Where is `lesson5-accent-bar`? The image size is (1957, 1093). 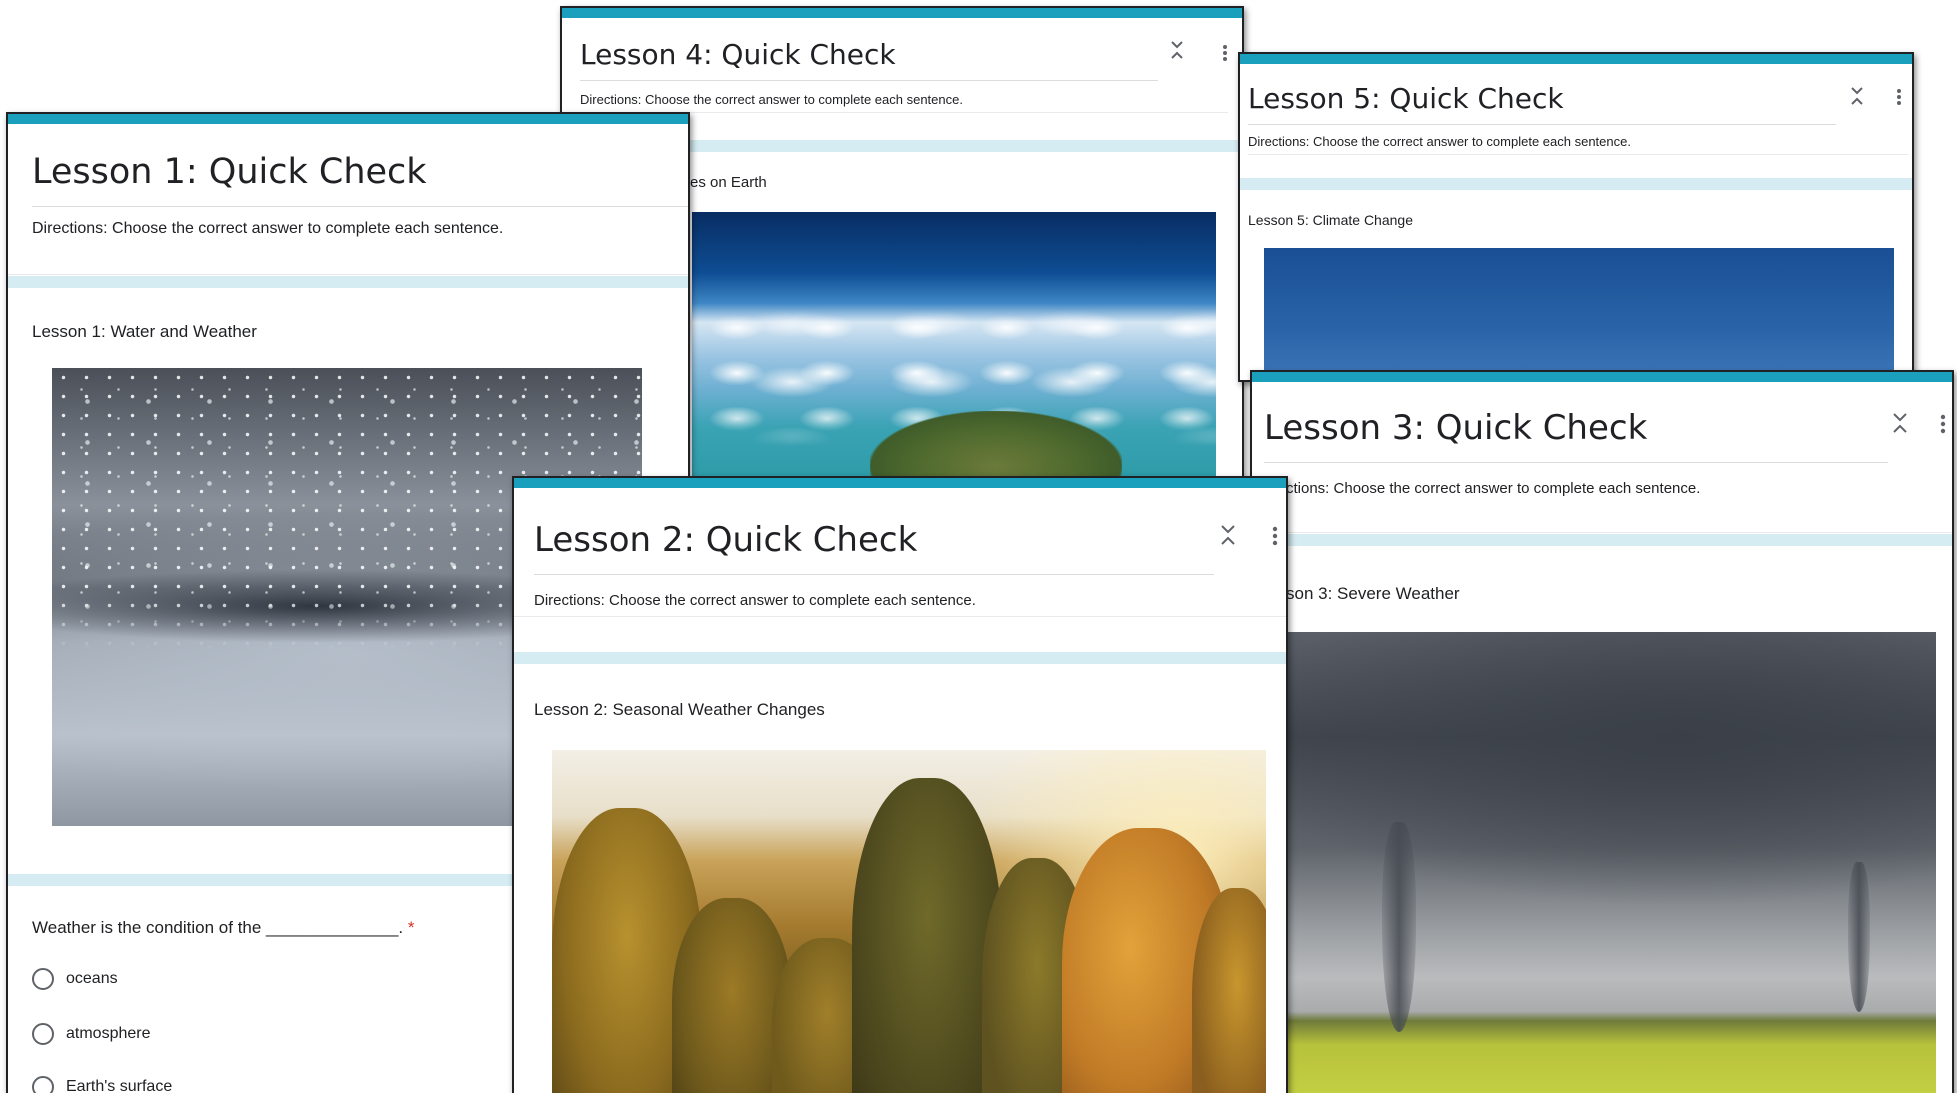 lesson5-accent-bar is located at coordinates (1576, 59).